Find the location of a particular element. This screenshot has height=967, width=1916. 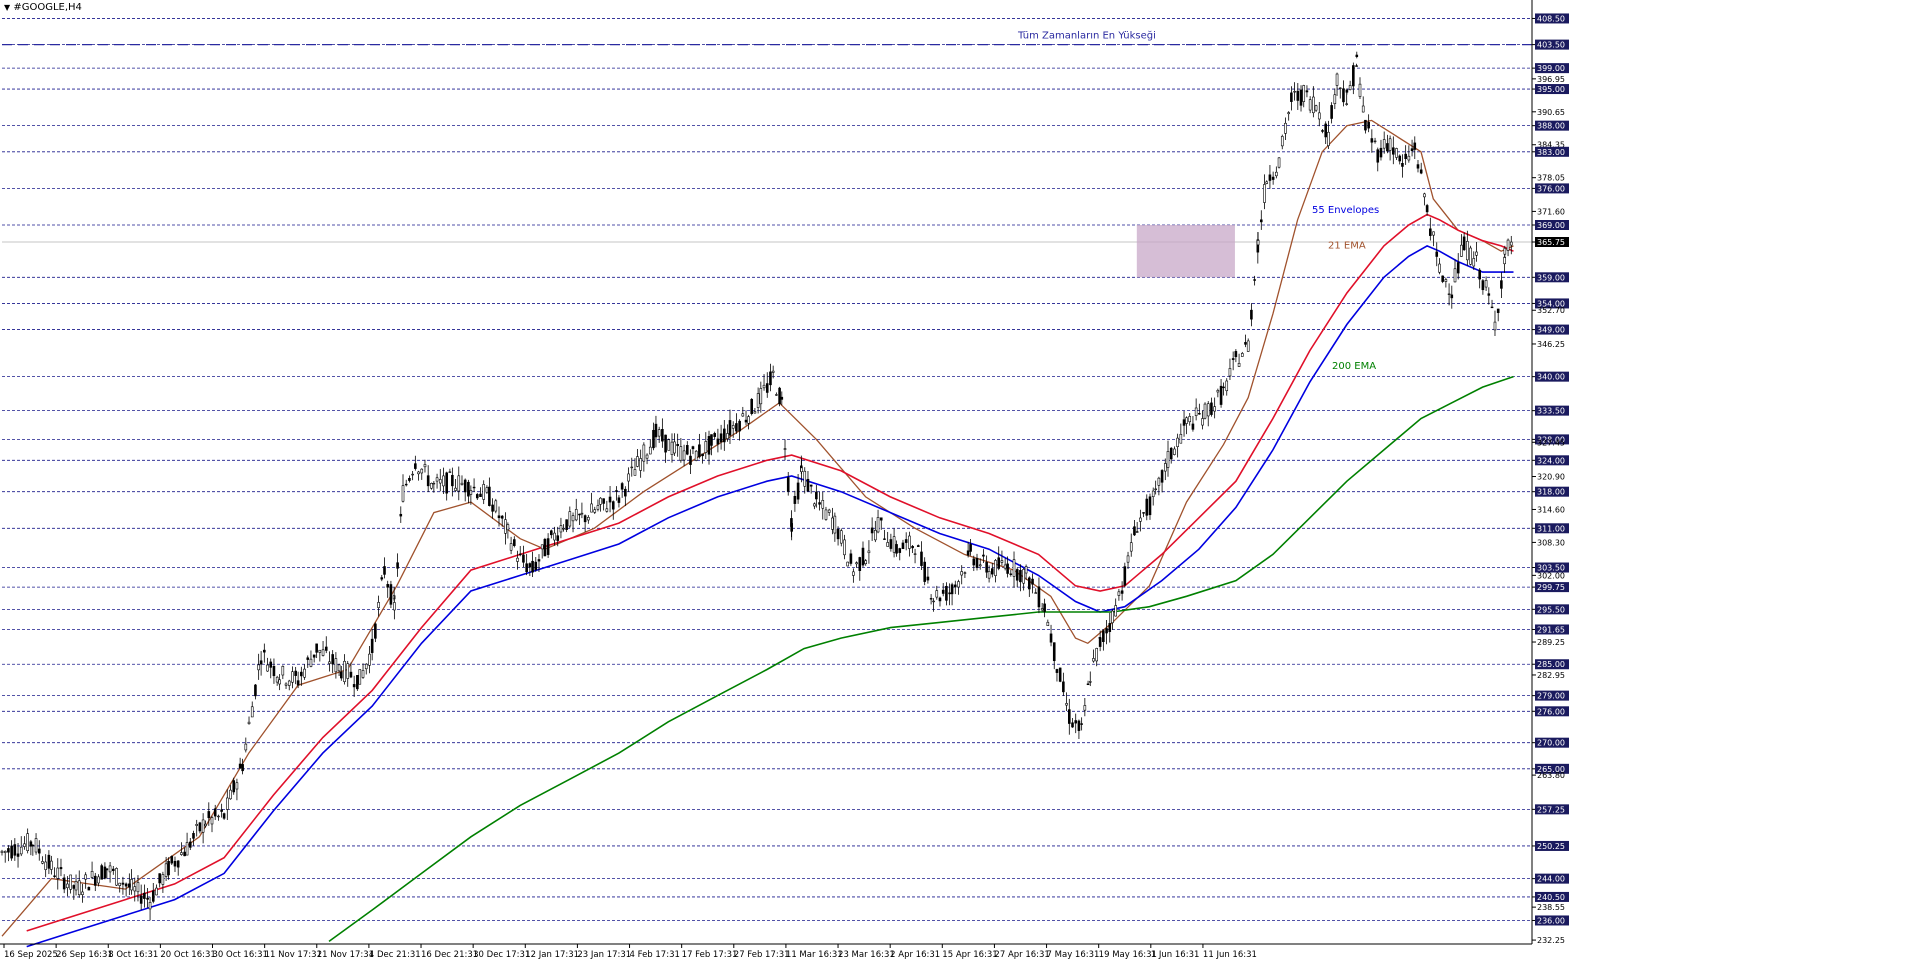

envelopes-label: 55 Envelopes is located at coordinates (1345, 210).